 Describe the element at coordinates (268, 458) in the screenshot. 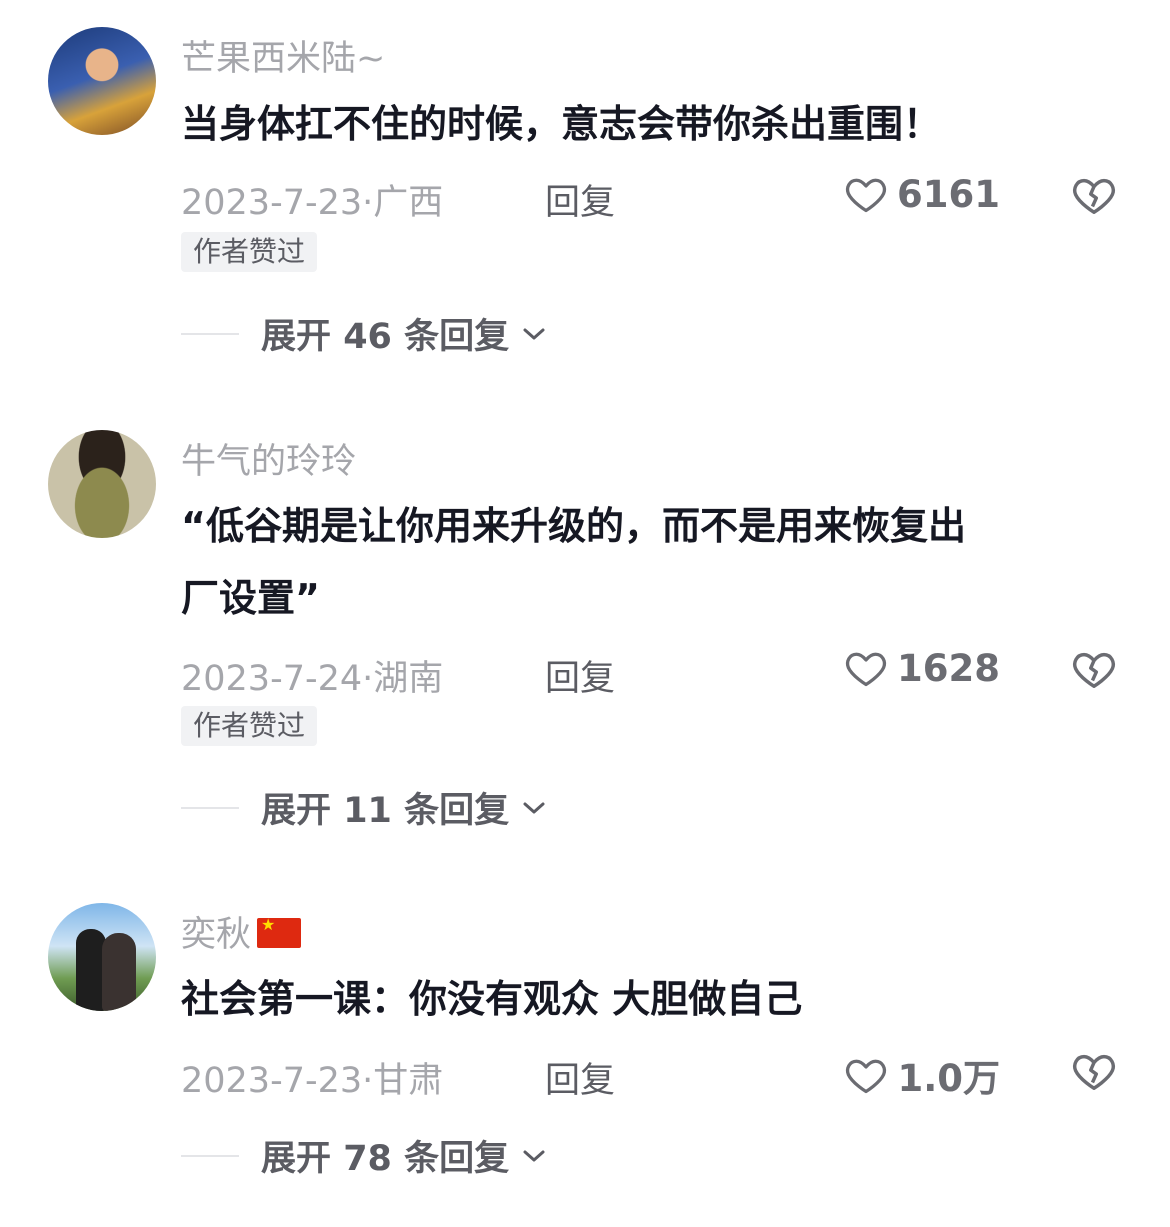

I see `comment-username: 牛气的玲玲` at that location.